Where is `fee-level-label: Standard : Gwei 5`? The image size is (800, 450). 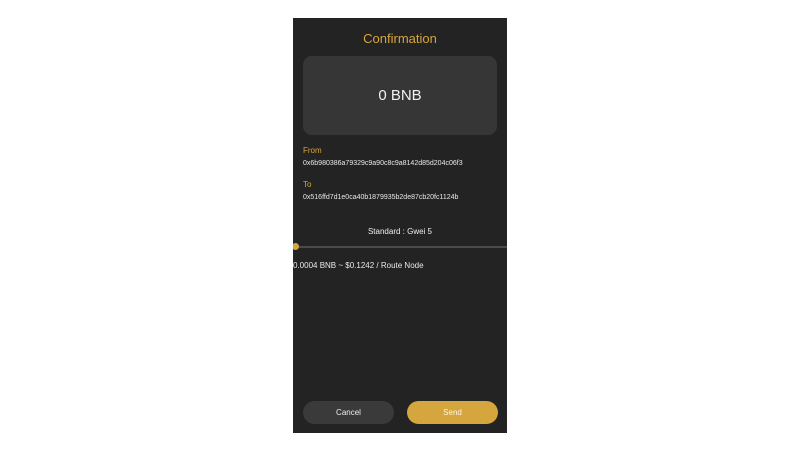
fee-level-label: Standard : Gwei 5 is located at coordinates (400, 231).